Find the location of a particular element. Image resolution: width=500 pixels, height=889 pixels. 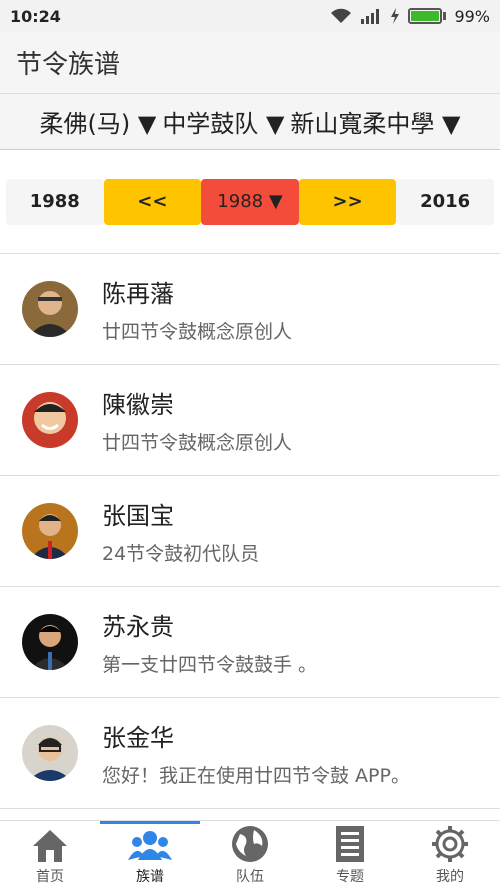

breadcrumb-category: 中学鼓队 ▼ is located at coordinates (223, 121).